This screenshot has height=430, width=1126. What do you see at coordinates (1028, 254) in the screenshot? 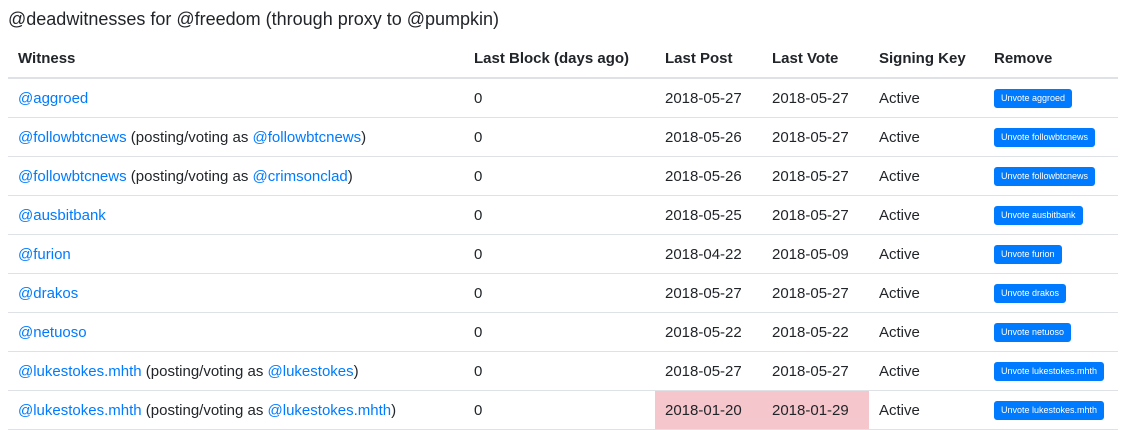
I see `unvote-button: Unvote furion` at bounding box center [1028, 254].